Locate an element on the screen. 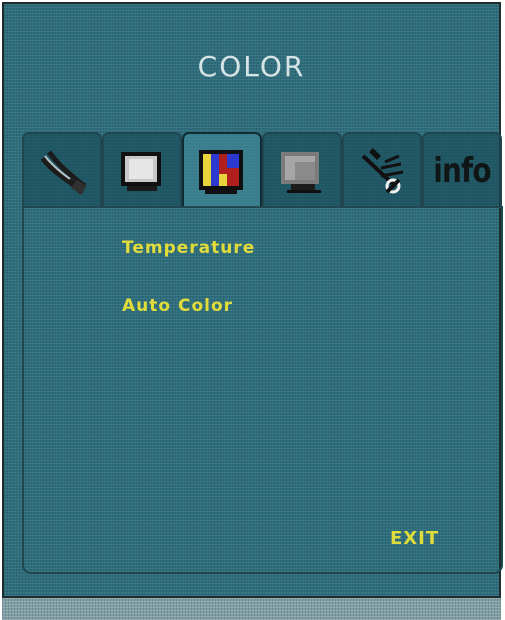  auto-color-option: Auto Color is located at coordinates (177, 306).